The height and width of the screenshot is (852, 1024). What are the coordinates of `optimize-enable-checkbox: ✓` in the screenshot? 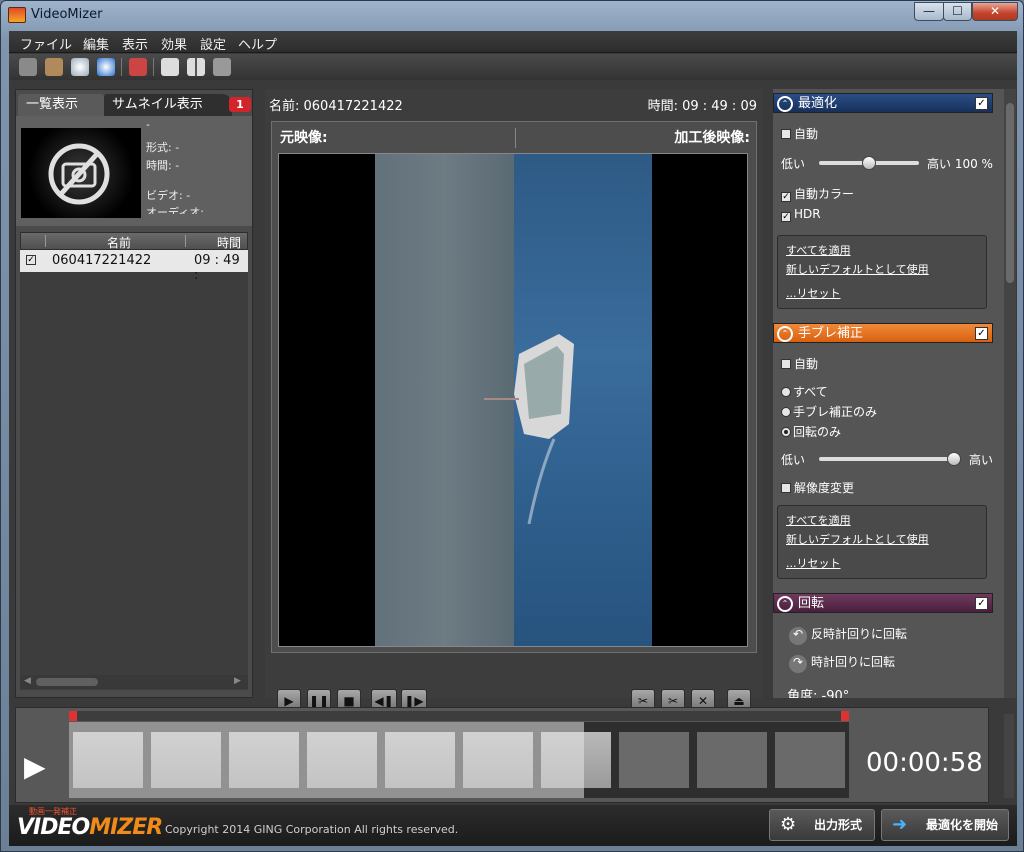 It's located at (981, 103).